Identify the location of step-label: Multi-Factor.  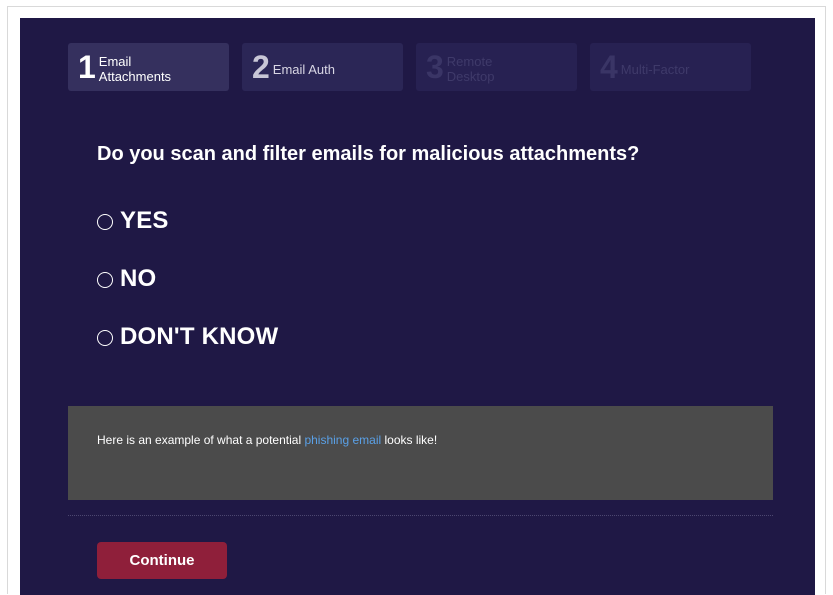
(655, 69).